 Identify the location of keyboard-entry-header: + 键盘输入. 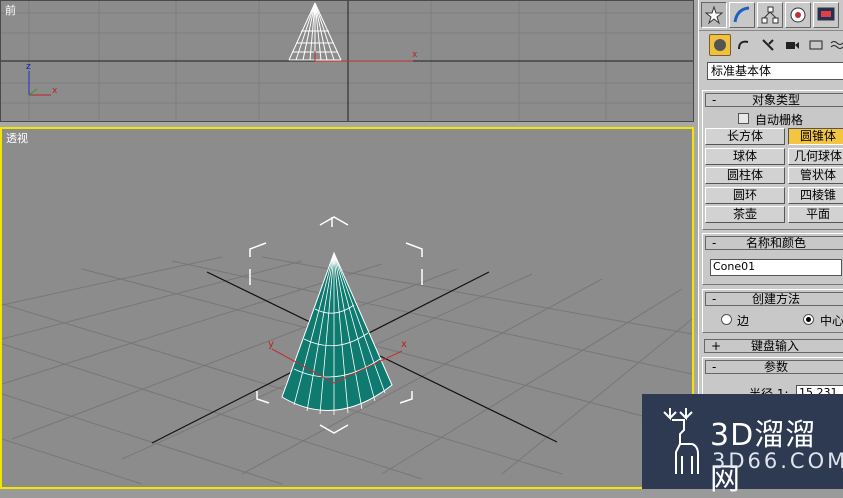
(773, 346).